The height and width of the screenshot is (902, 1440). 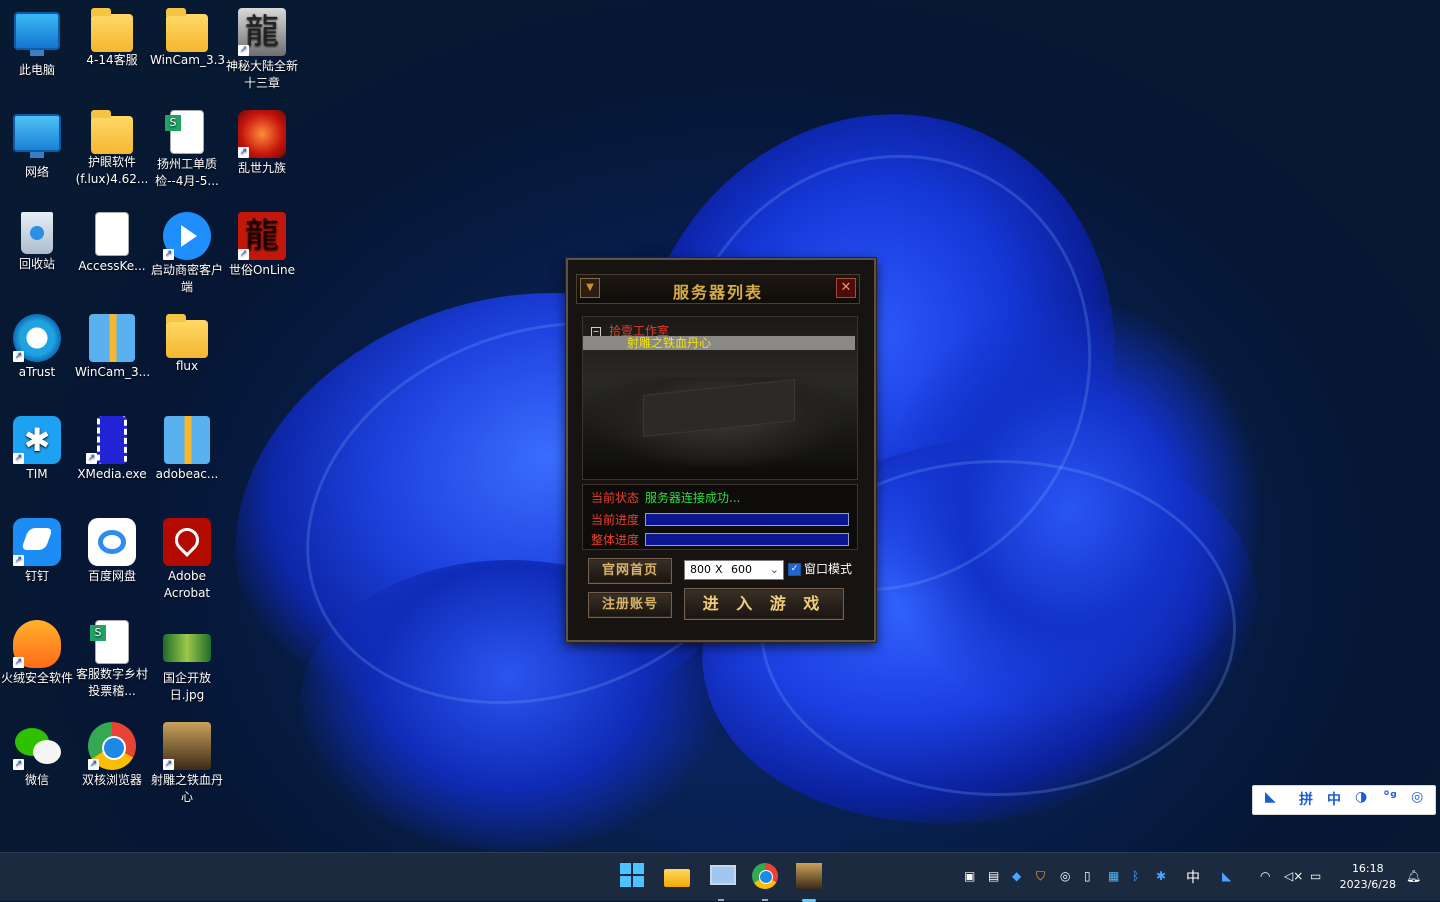 I want to click on tray-app-icon: ▣, so click(x=969, y=876).